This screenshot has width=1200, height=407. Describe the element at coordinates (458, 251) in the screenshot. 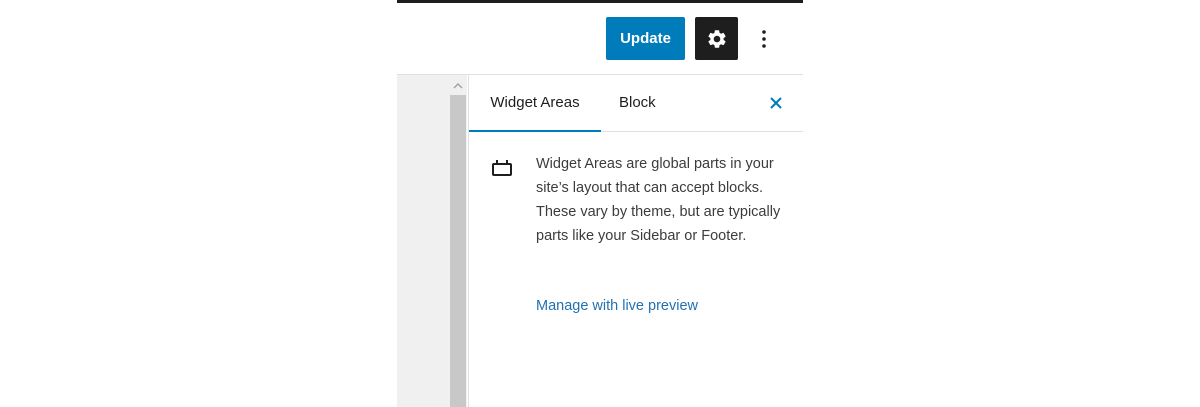

I see `scrollbar-thumb` at that location.